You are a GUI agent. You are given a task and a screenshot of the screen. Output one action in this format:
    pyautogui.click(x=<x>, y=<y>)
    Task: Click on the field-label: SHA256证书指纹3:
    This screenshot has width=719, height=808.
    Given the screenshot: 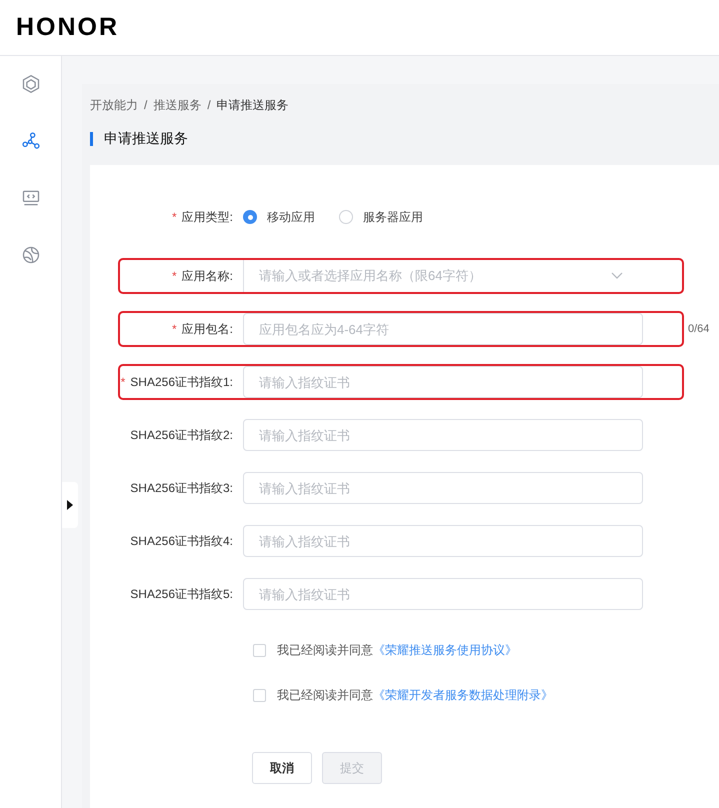 What is the action you would take?
    pyautogui.click(x=181, y=488)
    